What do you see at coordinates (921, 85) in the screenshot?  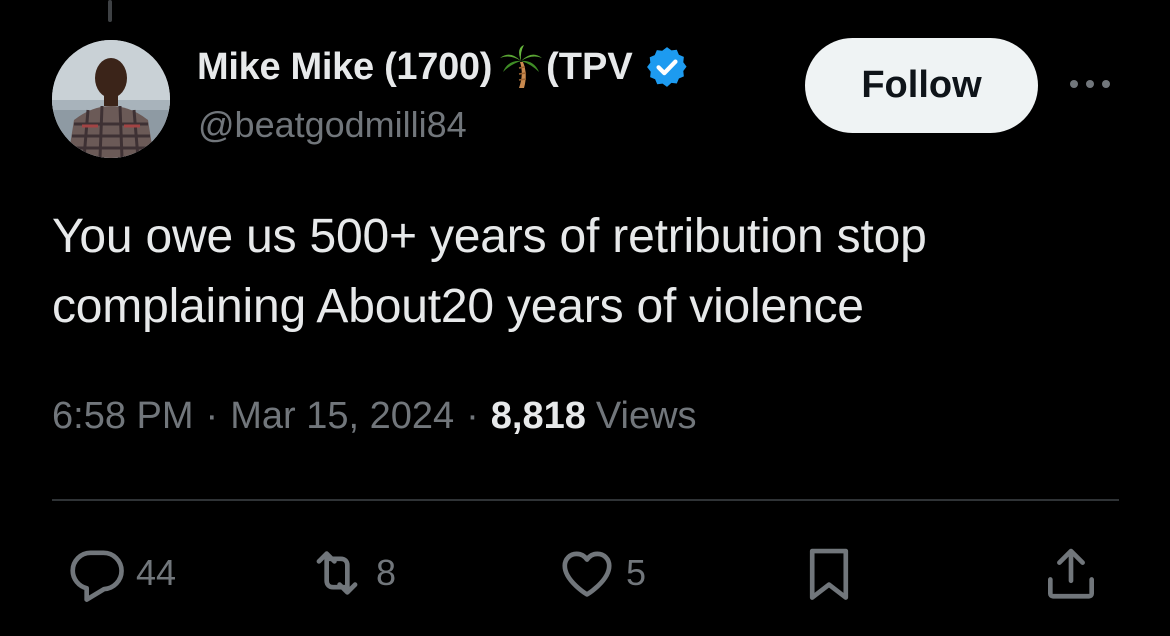 I see `follow-button: Follow` at bounding box center [921, 85].